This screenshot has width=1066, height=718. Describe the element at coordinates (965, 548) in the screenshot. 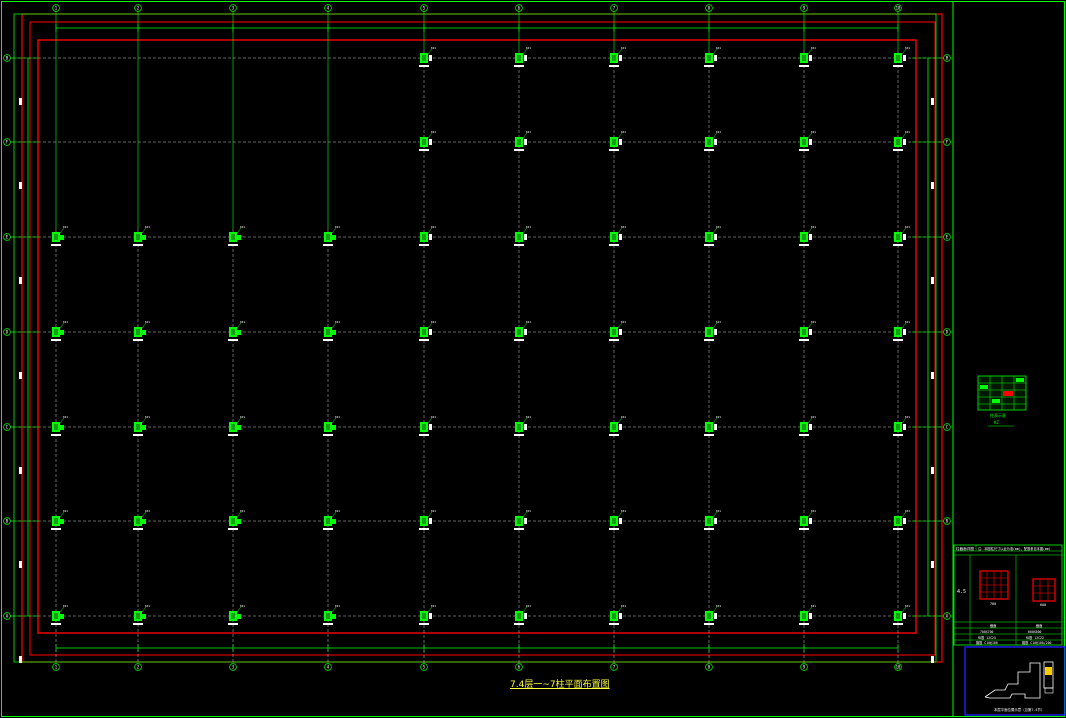

I see `detail-header-left: 柱截面详图` at that location.